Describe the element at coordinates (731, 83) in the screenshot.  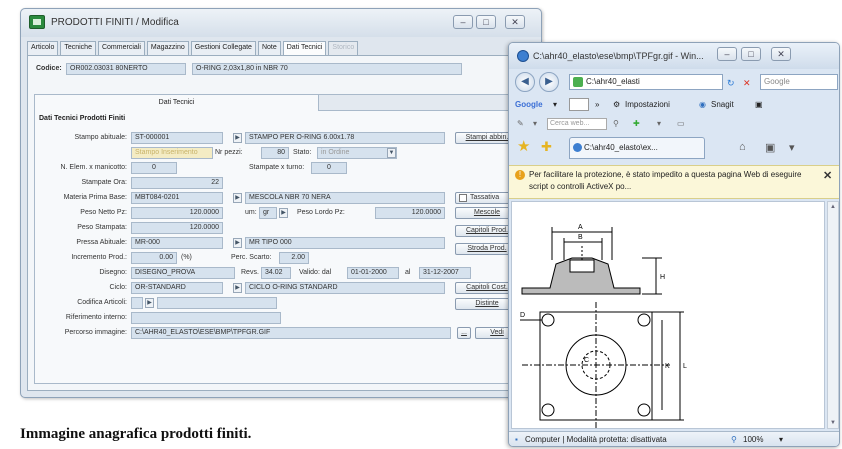
I see `refresh-icon: ↻` at that location.